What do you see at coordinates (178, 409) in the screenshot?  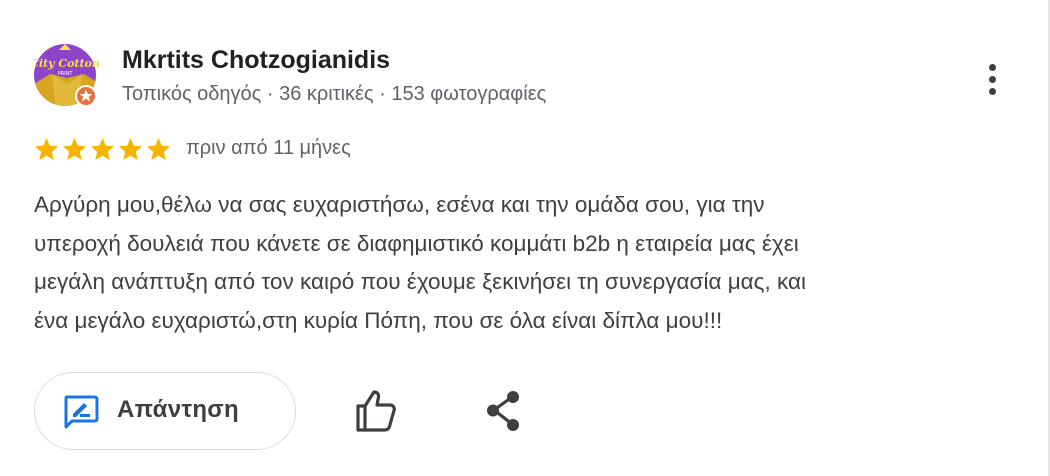 I see `reply-label: Απάντηση` at bounding box center [178, 409].